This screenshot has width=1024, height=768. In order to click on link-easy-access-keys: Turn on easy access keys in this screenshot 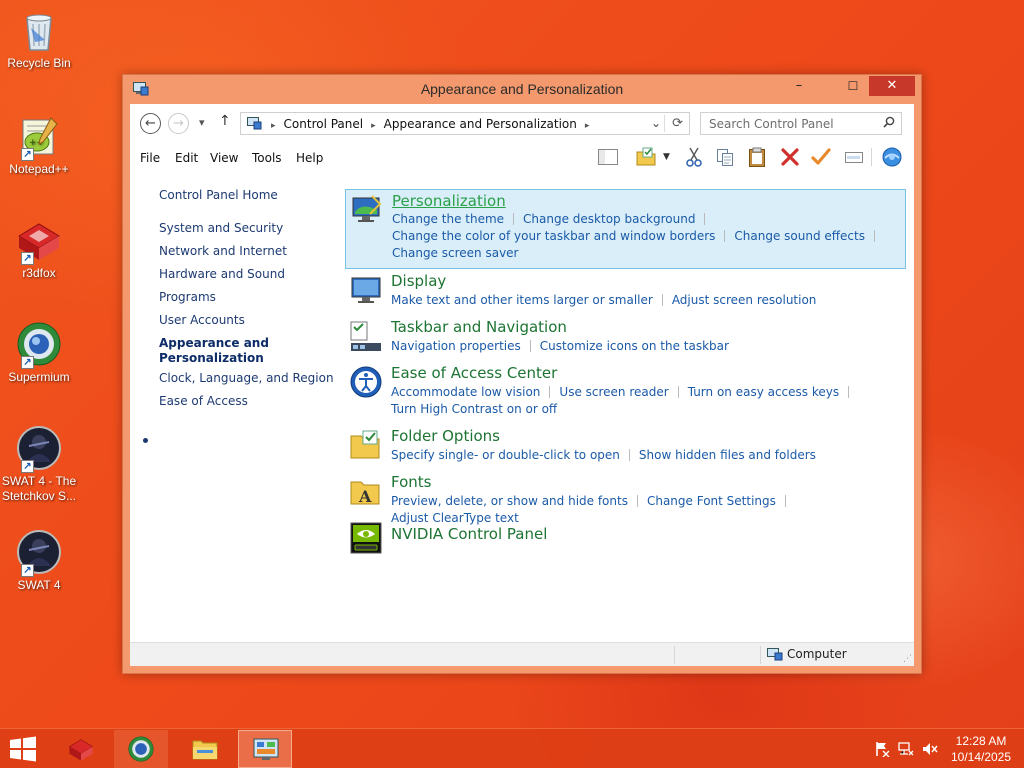, I will do `click(763, 392)`.